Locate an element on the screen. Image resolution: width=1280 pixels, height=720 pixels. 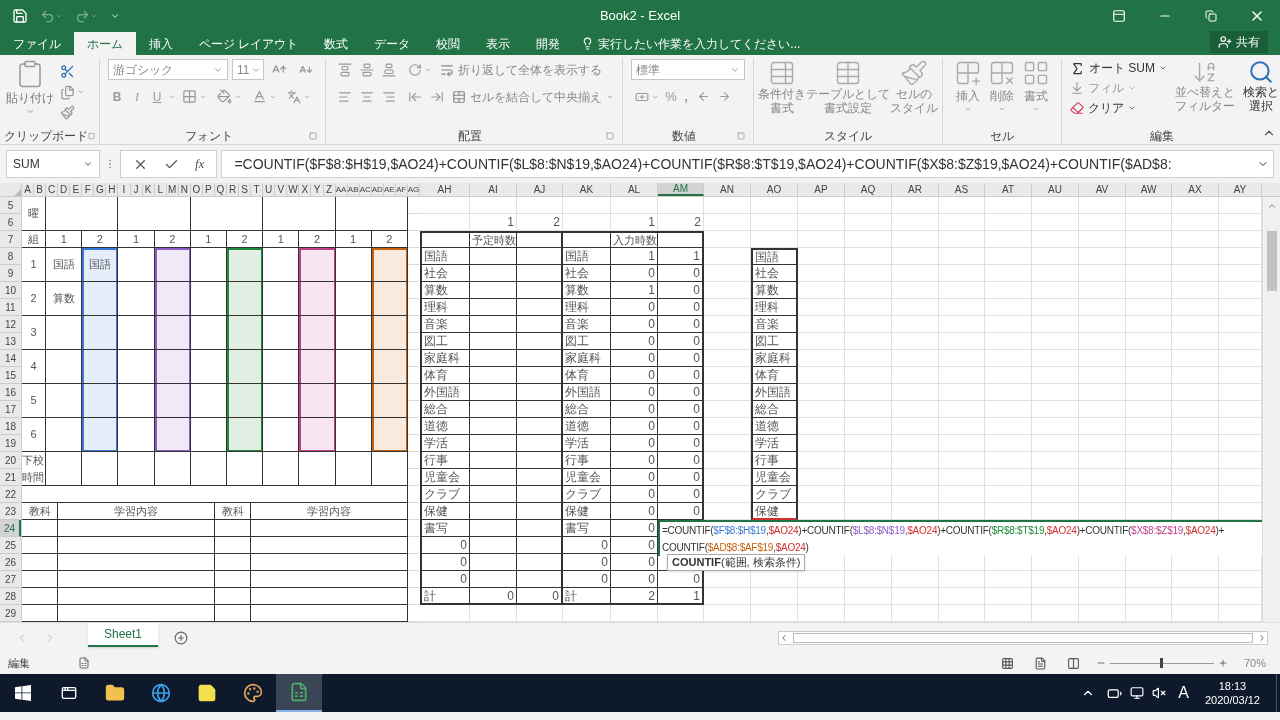
row-header: 20 is located at coordinates (10, 460).